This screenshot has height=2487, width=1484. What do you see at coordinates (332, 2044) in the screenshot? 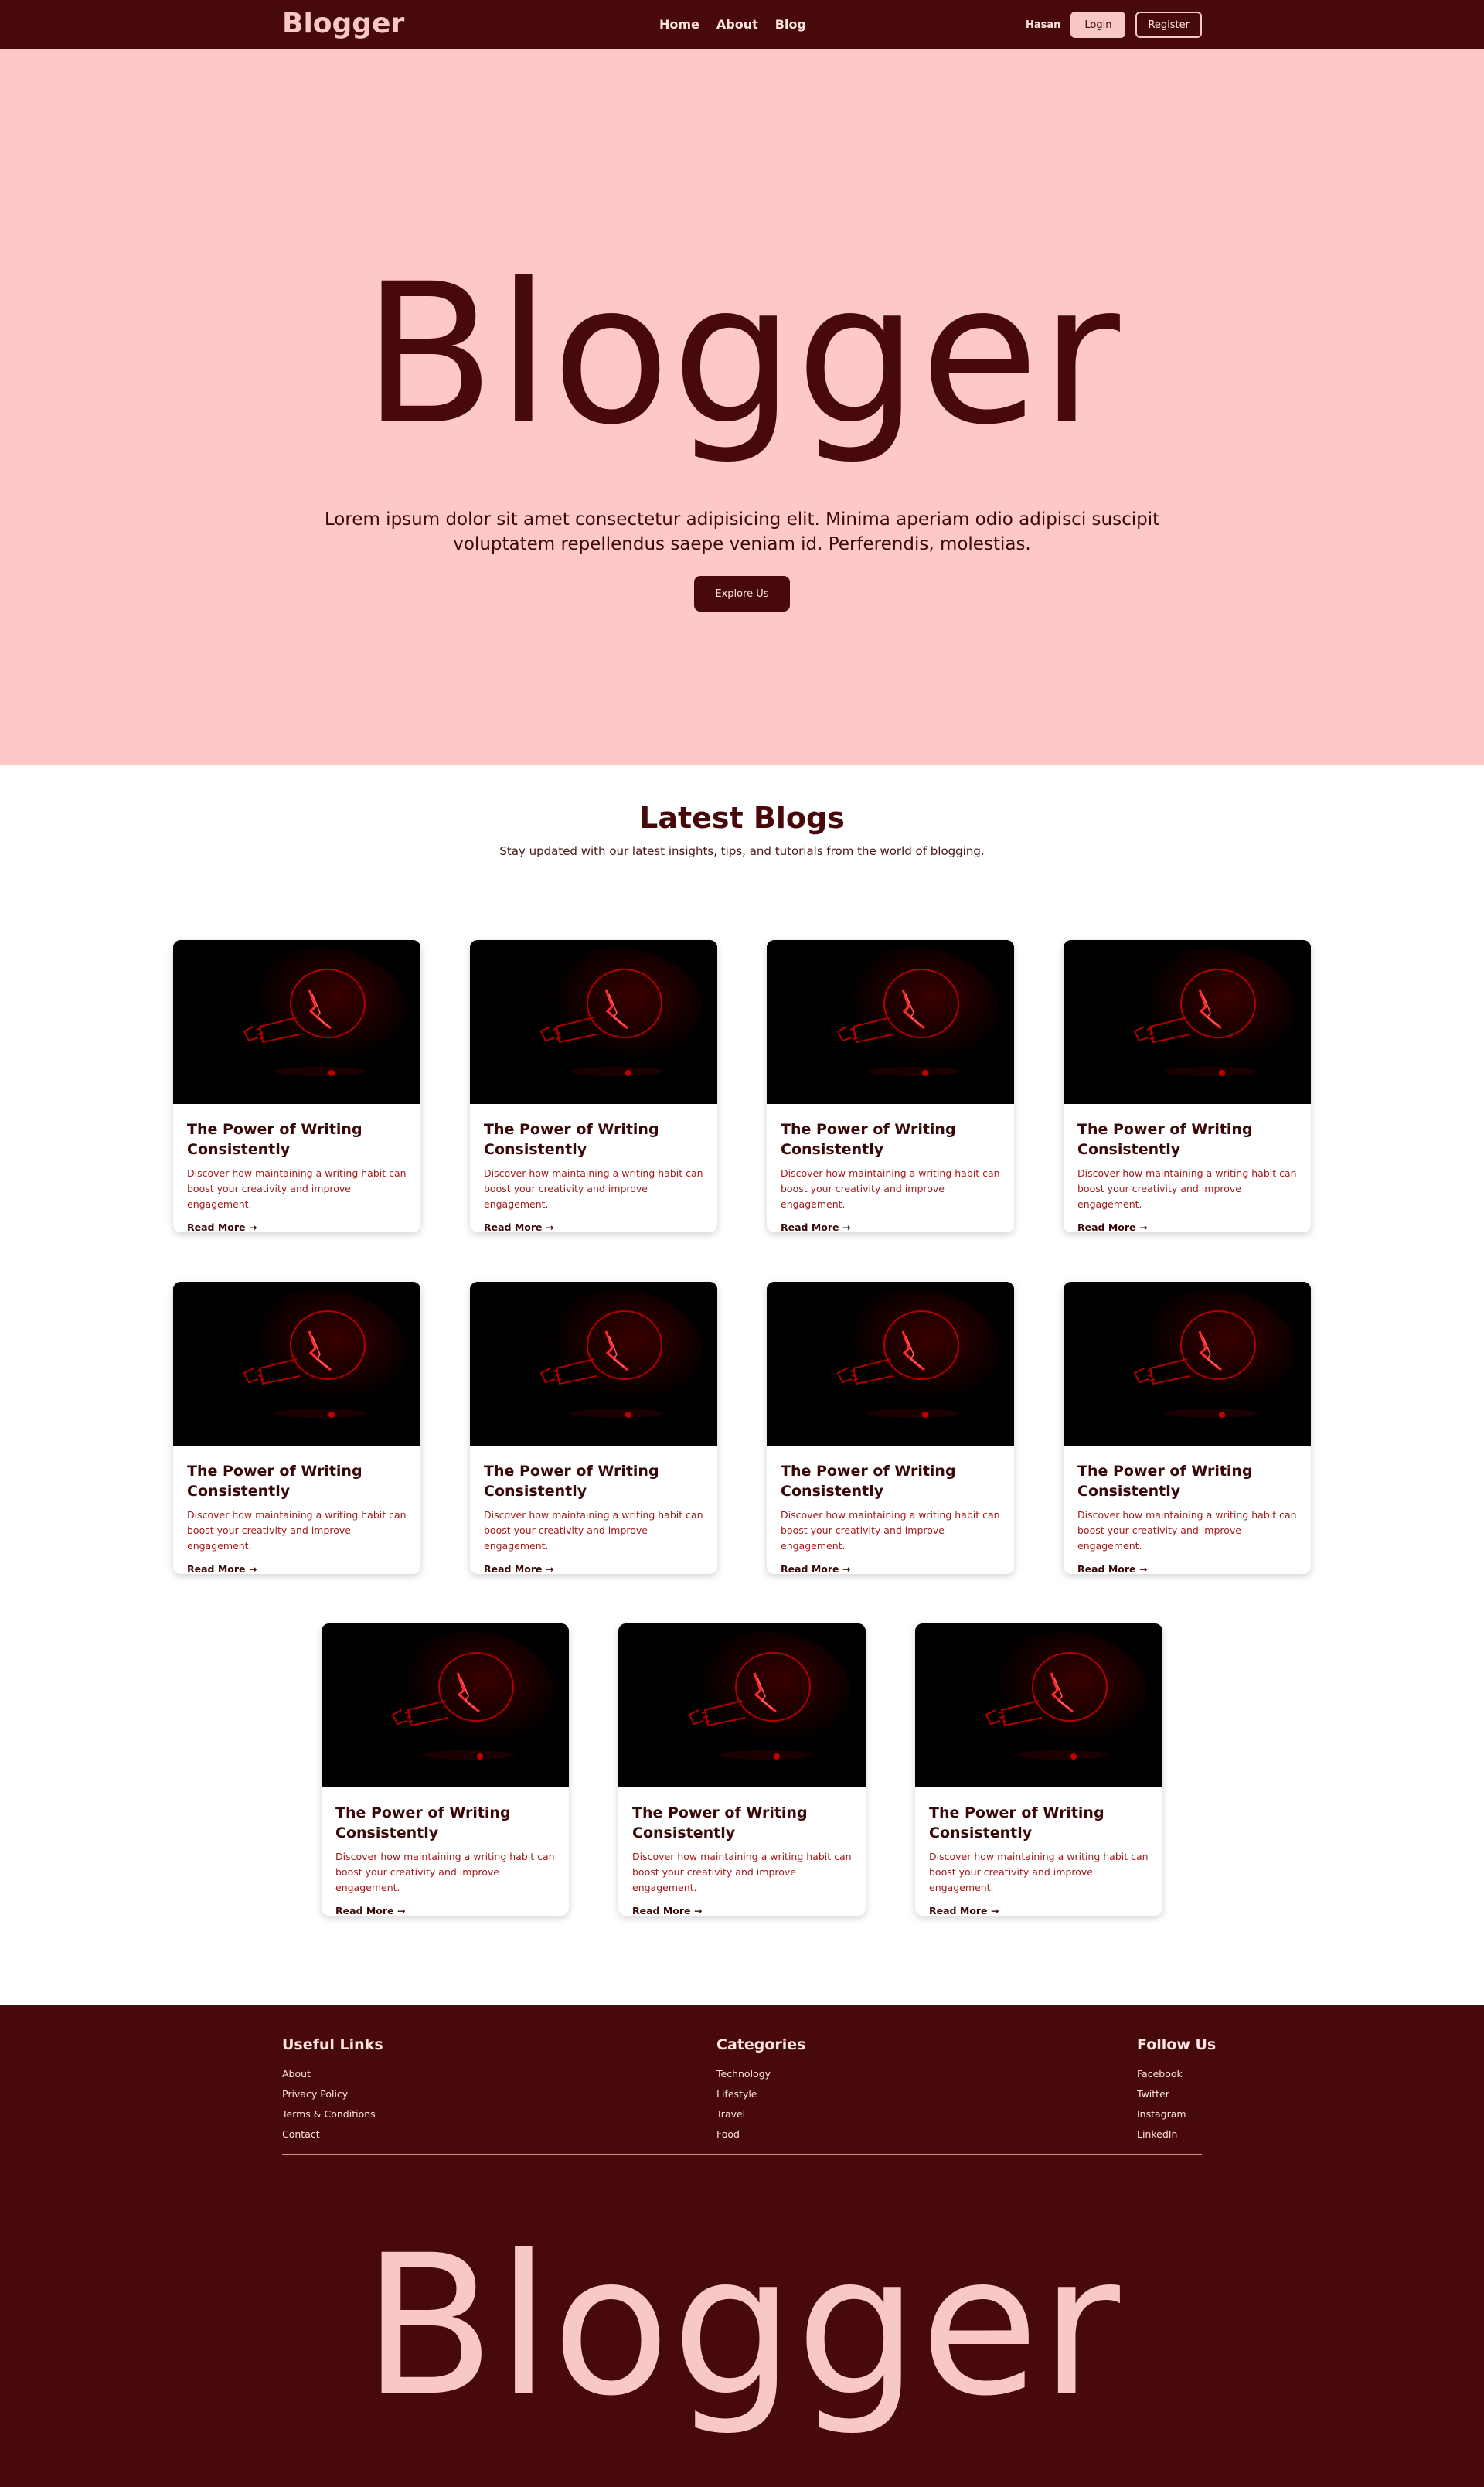
I see `footer-heading: Useful Links` at bounding box center [332, 2044].